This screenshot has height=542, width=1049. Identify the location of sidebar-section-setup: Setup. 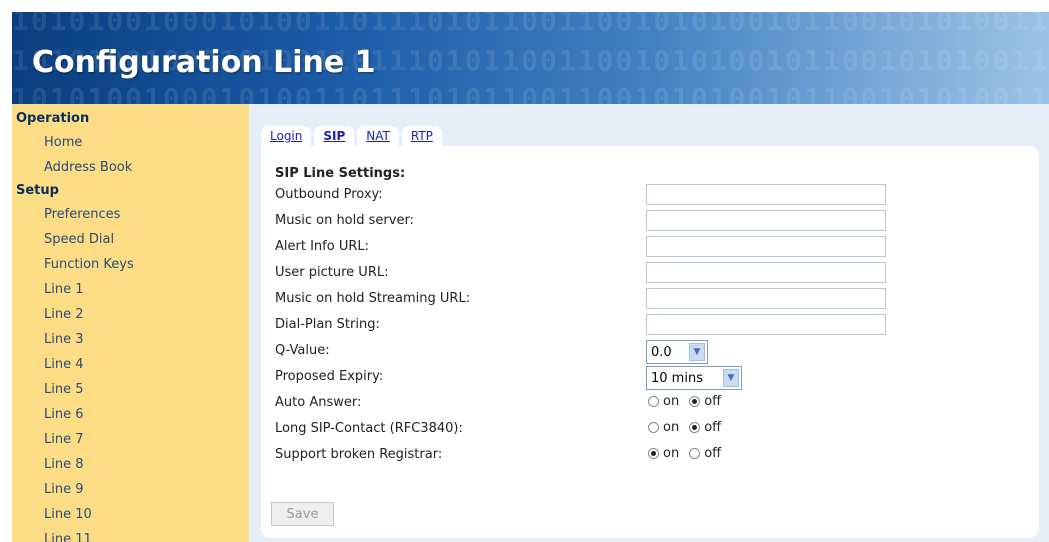
(37, 190).